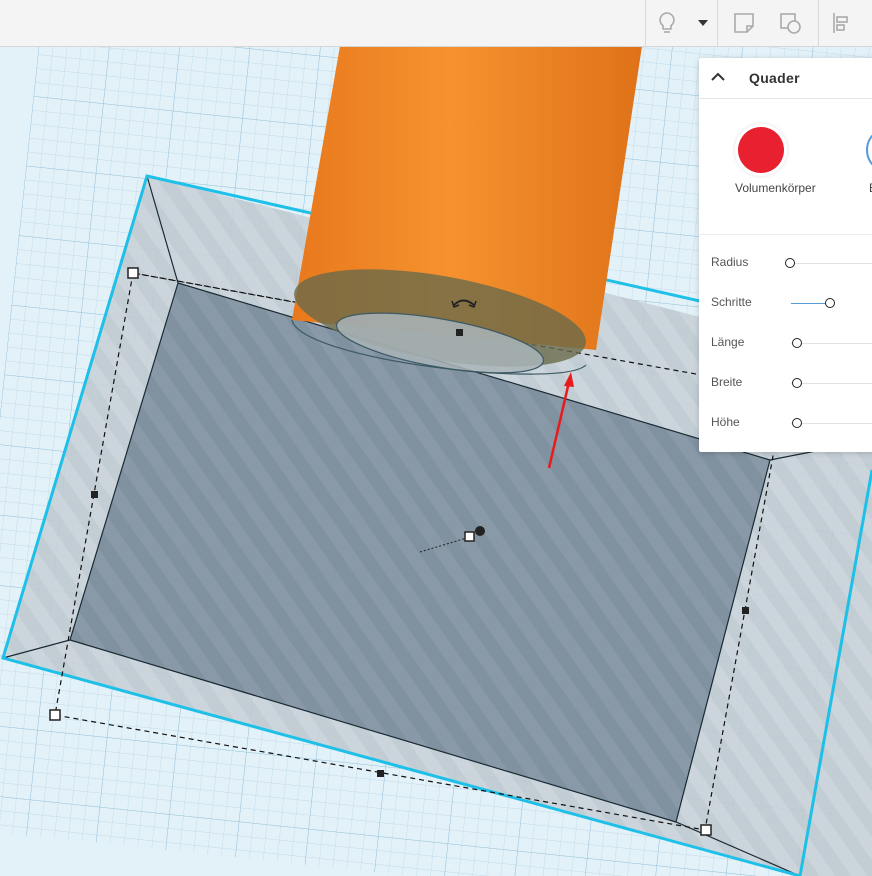  What do you see at coordinates (810, 303) in the screenshot?
I see `slider-track-steps` at bounding box center [810, 303].